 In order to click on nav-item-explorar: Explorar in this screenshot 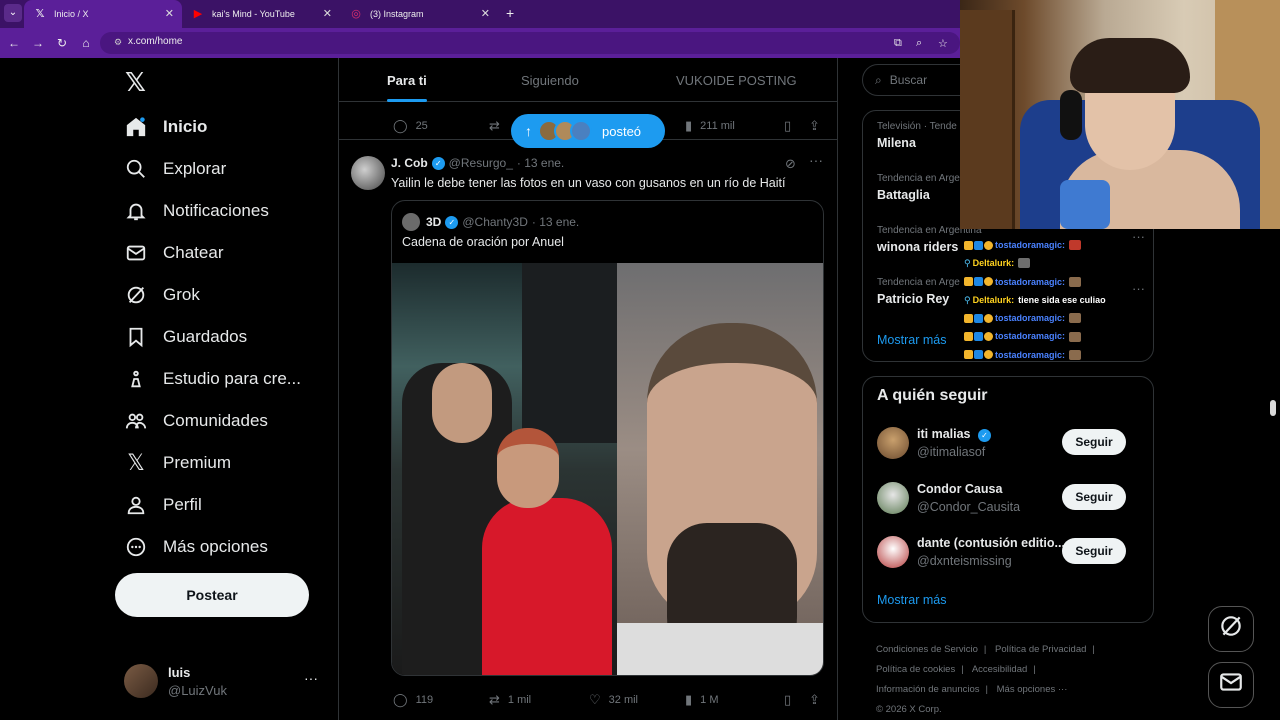, I will do `click(175, 169)`.